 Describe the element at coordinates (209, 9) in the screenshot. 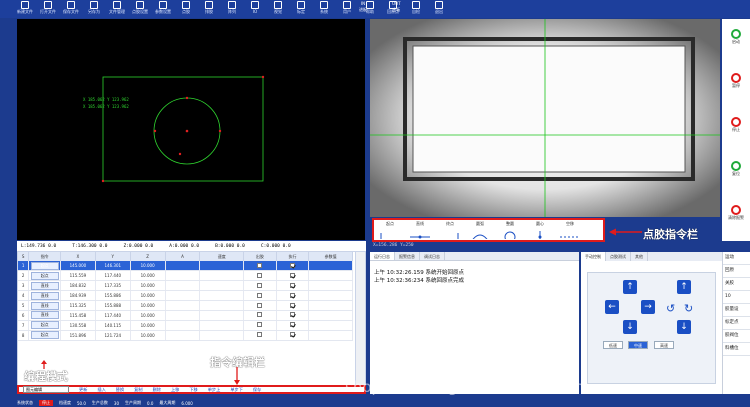

I see `toolbar-button: 排胶` at that location.